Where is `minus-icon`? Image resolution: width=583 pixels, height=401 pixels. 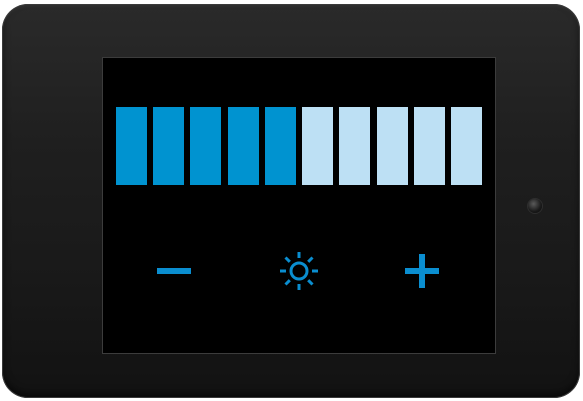
minus-icon is located at coordinates (174, 271).